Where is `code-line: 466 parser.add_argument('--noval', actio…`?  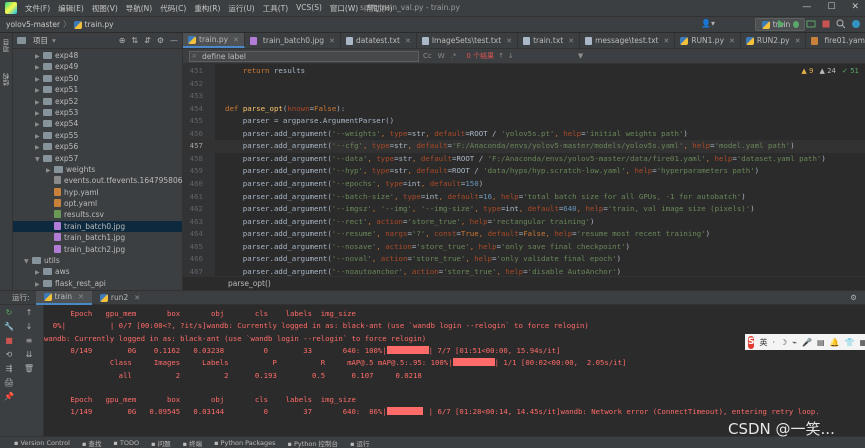 code-line: 466 parser.add_argument('--noval', actio… is located at coordinates (524, 259).